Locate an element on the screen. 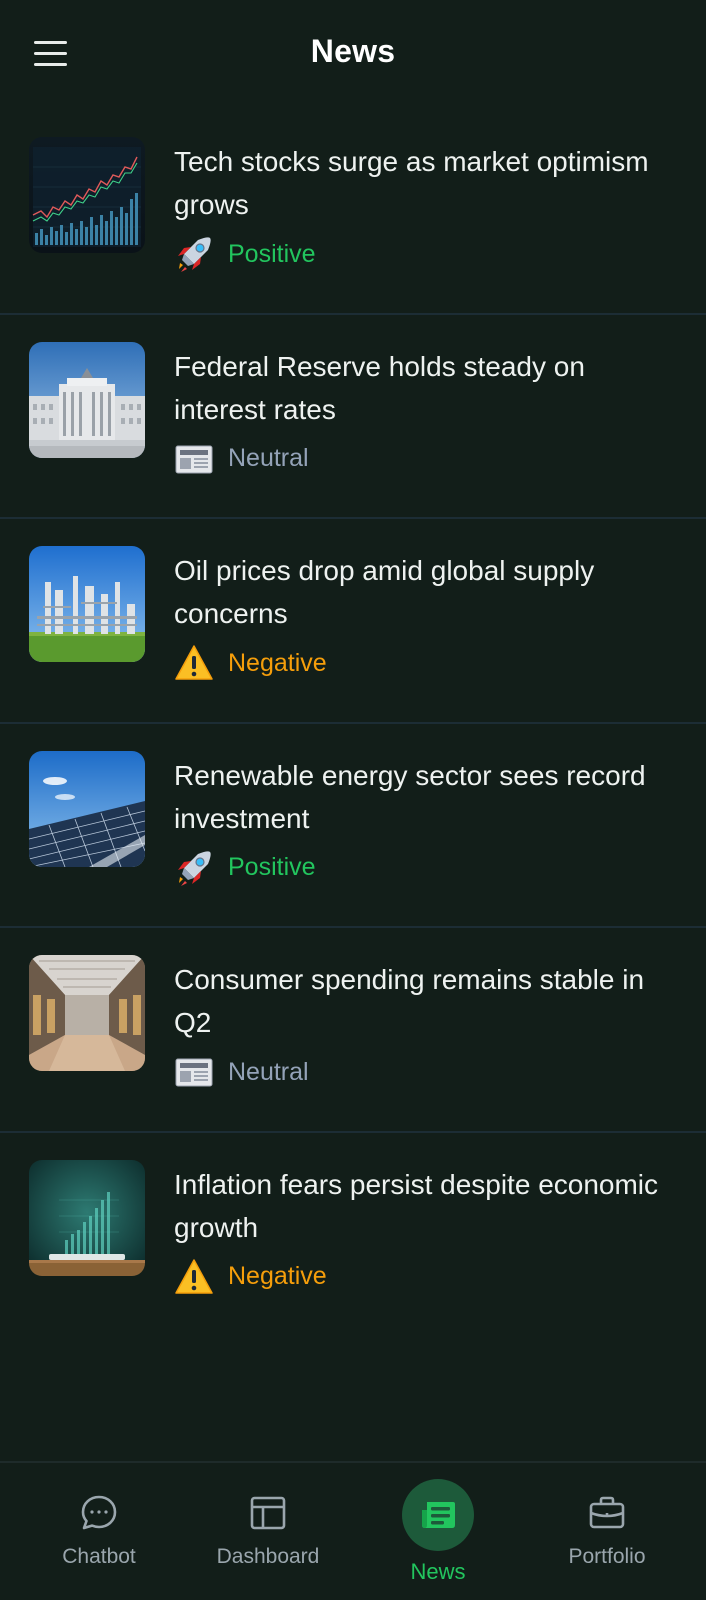 The width and height of the screenshot is (706, 1600). nav-item-portfolio: Portfolio is located at coordinates (607, 1531).